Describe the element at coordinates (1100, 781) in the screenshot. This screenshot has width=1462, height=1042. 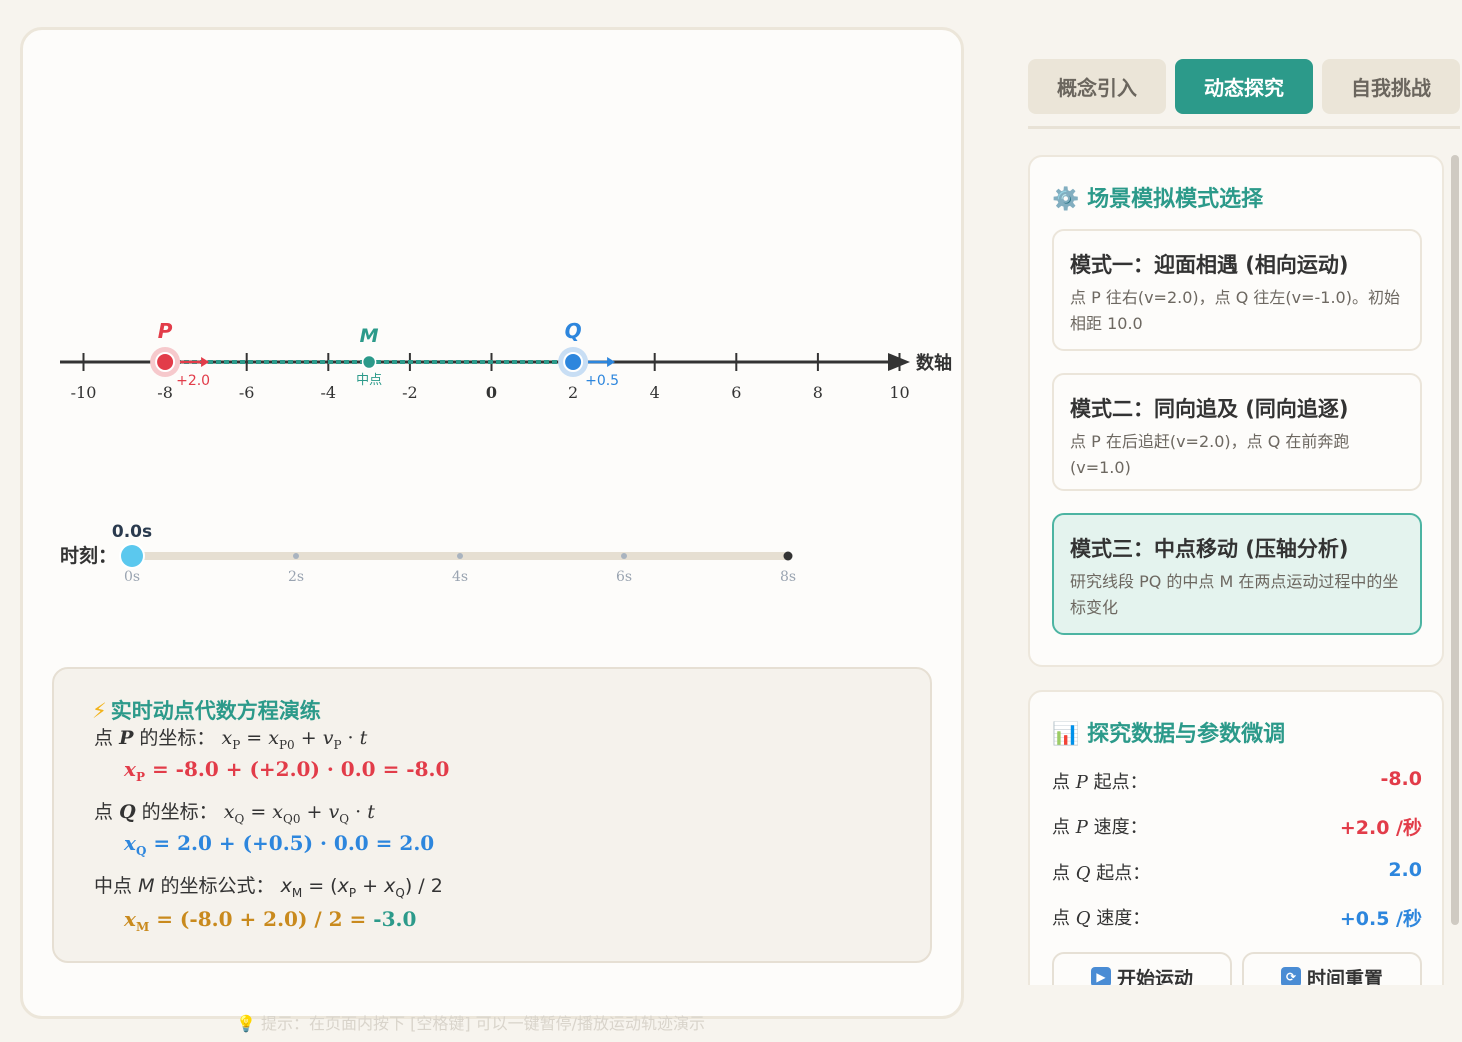
I see `param-p-start-label: 点 P 起点：` at that location.